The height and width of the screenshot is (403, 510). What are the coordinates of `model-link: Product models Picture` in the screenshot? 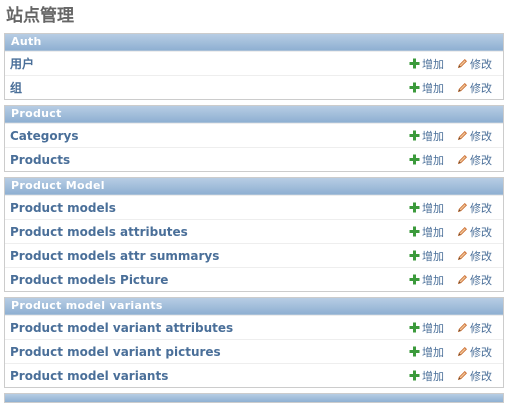 It's located at (207, 280).